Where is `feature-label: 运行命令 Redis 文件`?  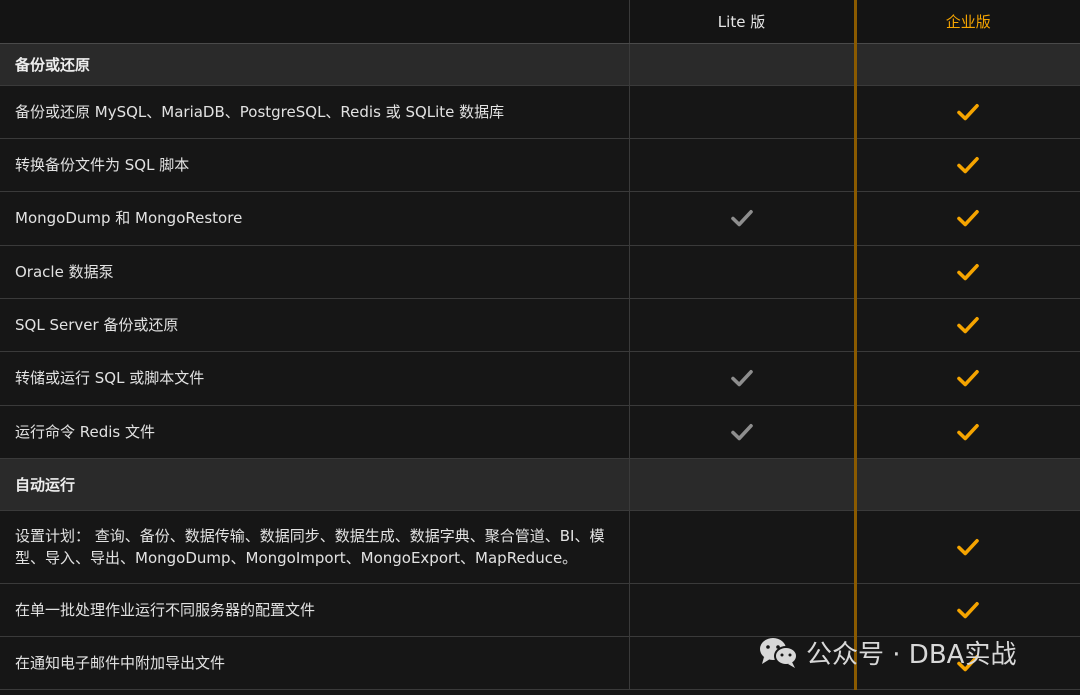
feature-label: 运行命令 Redis 文件 is located at coordinates (315, 432).